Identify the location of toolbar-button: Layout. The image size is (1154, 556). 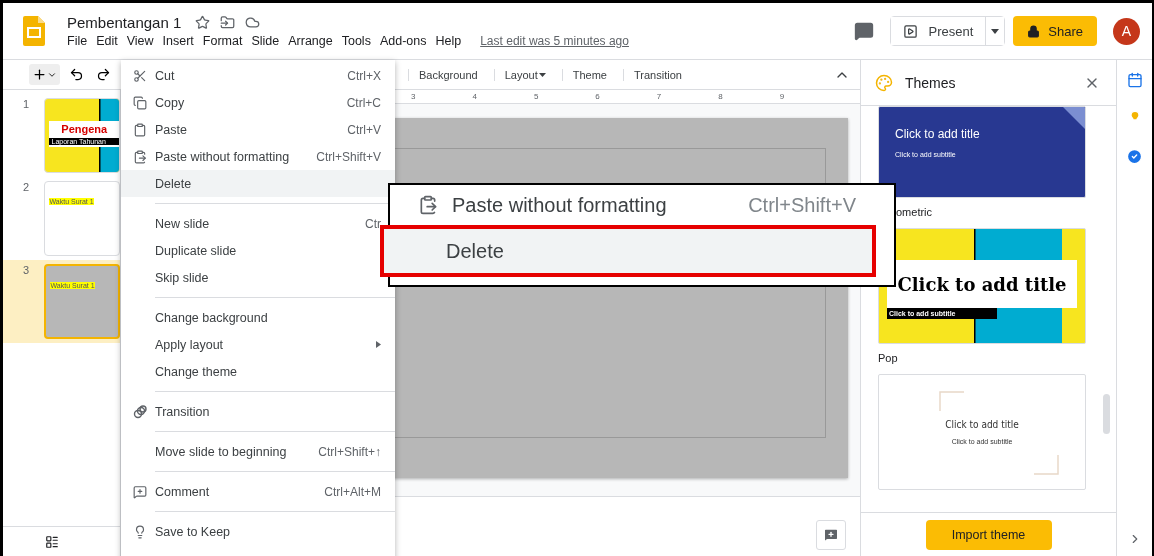
(524, 74).